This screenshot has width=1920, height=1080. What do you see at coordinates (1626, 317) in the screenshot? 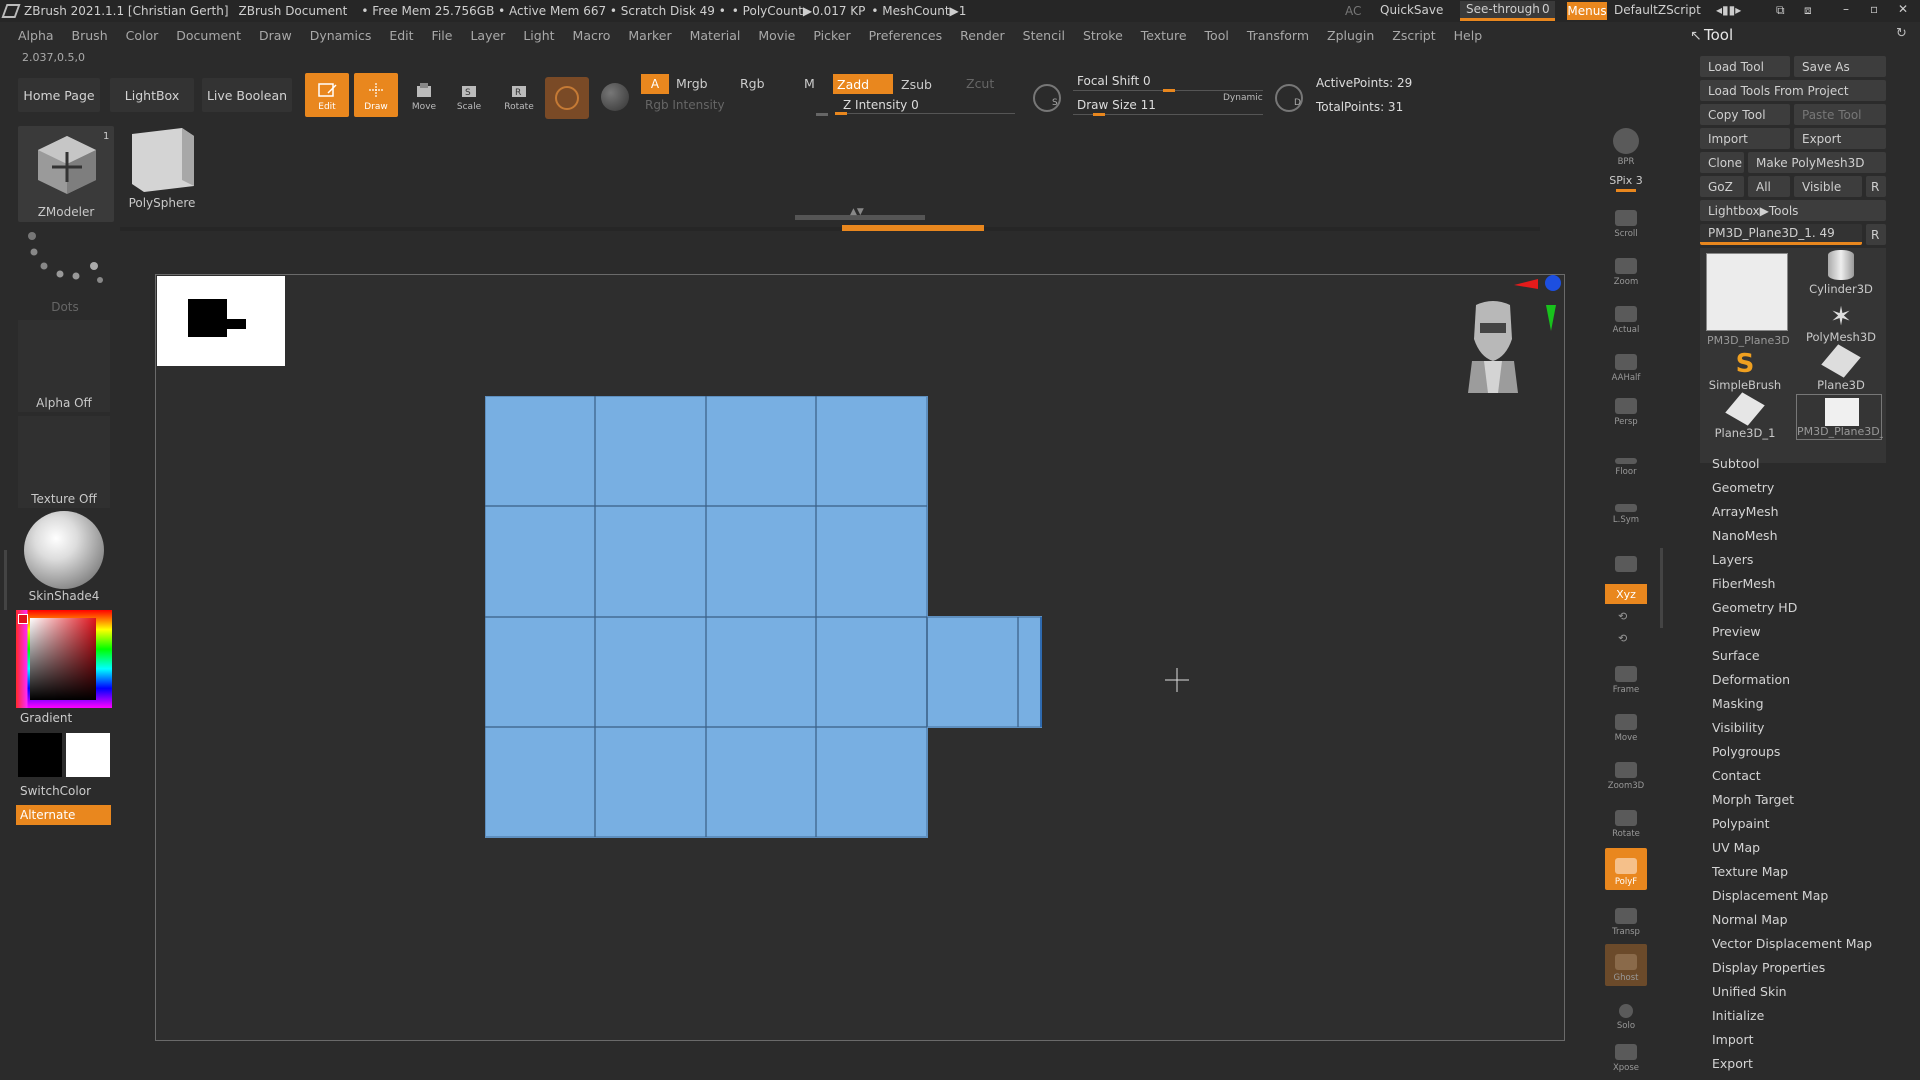
I see `actual-button: Actual` at bounding box center [1626, 317].